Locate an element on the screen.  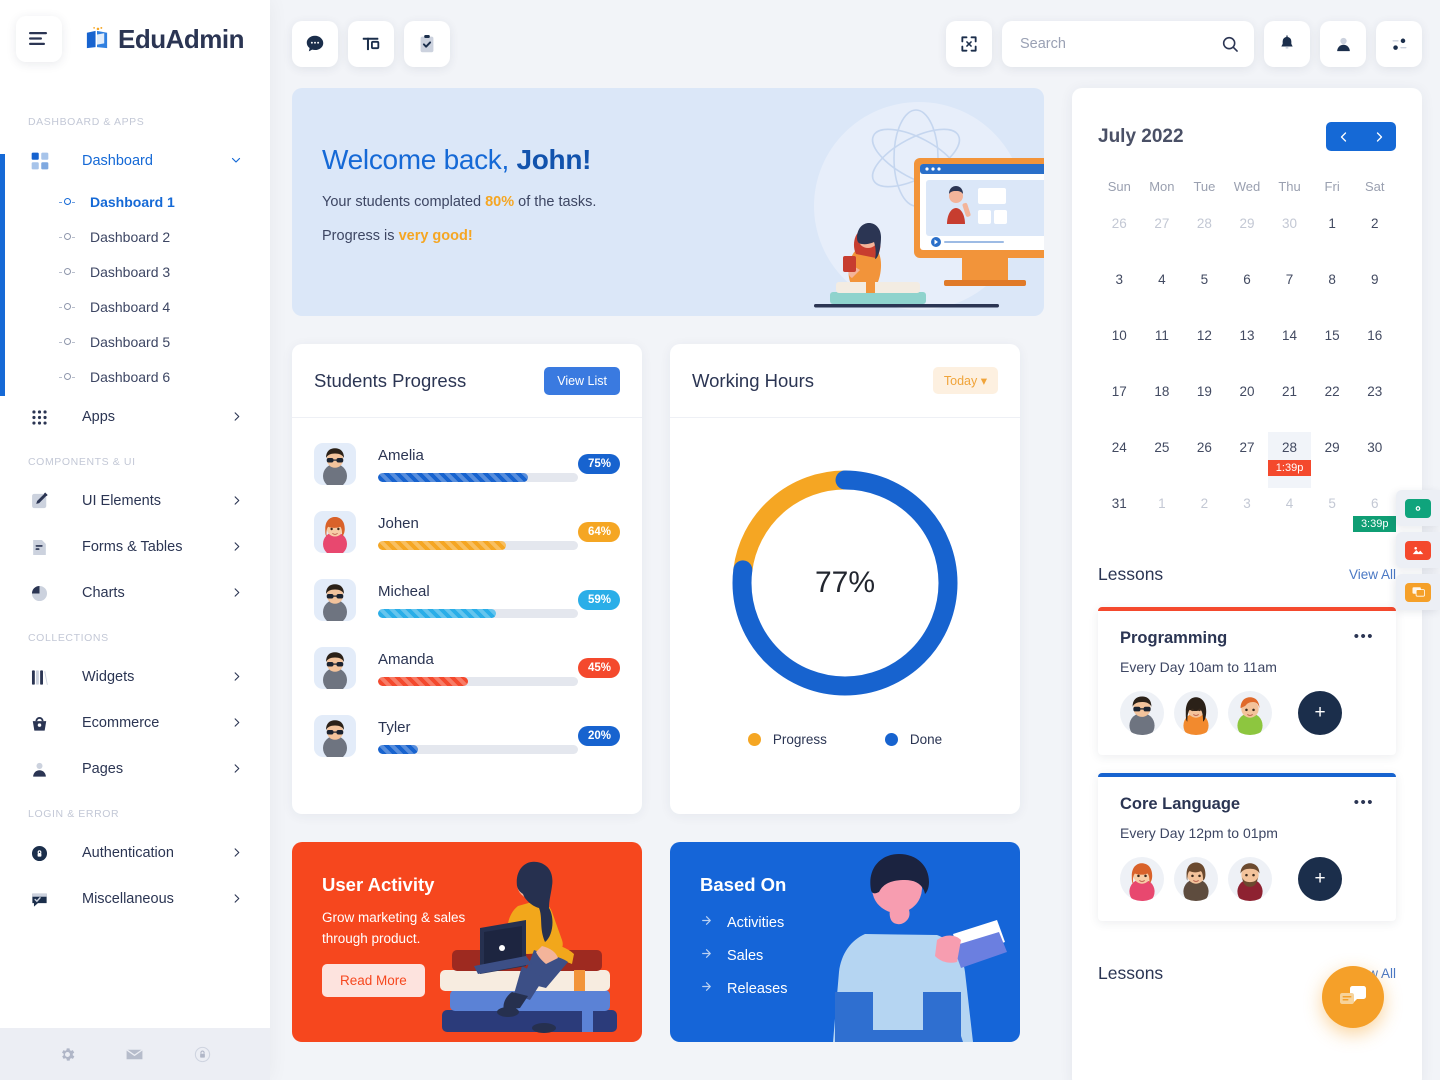
sidebar-subitem-dashboard-6: Dashboard 6 is located at coordinates (135, 376).